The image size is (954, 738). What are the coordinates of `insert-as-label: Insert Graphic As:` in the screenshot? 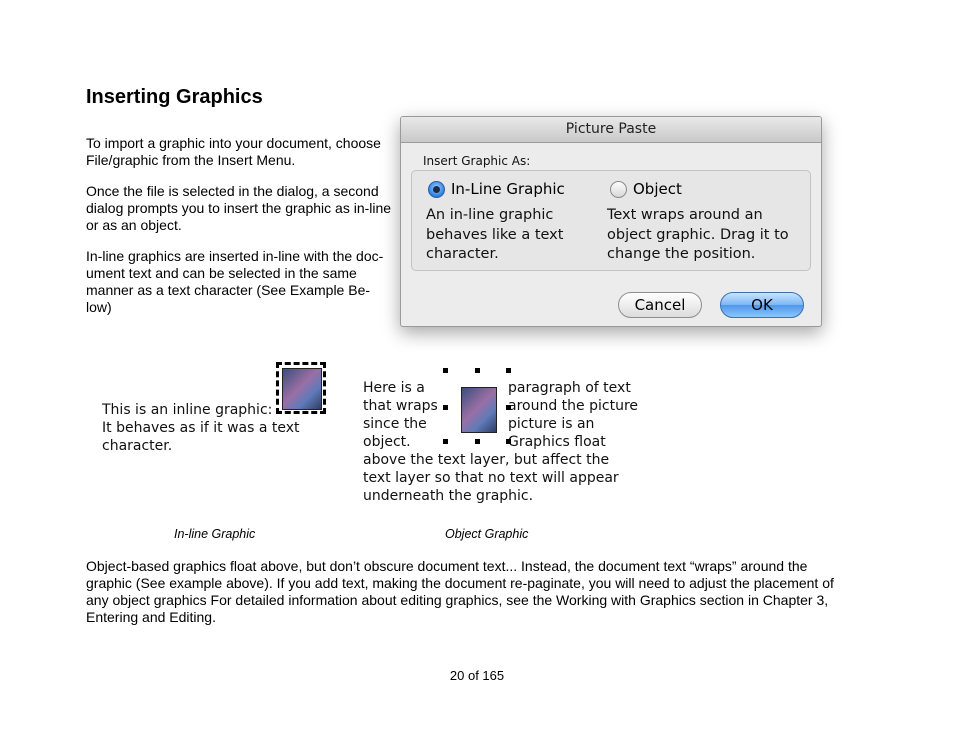 It's located at (477, 161).